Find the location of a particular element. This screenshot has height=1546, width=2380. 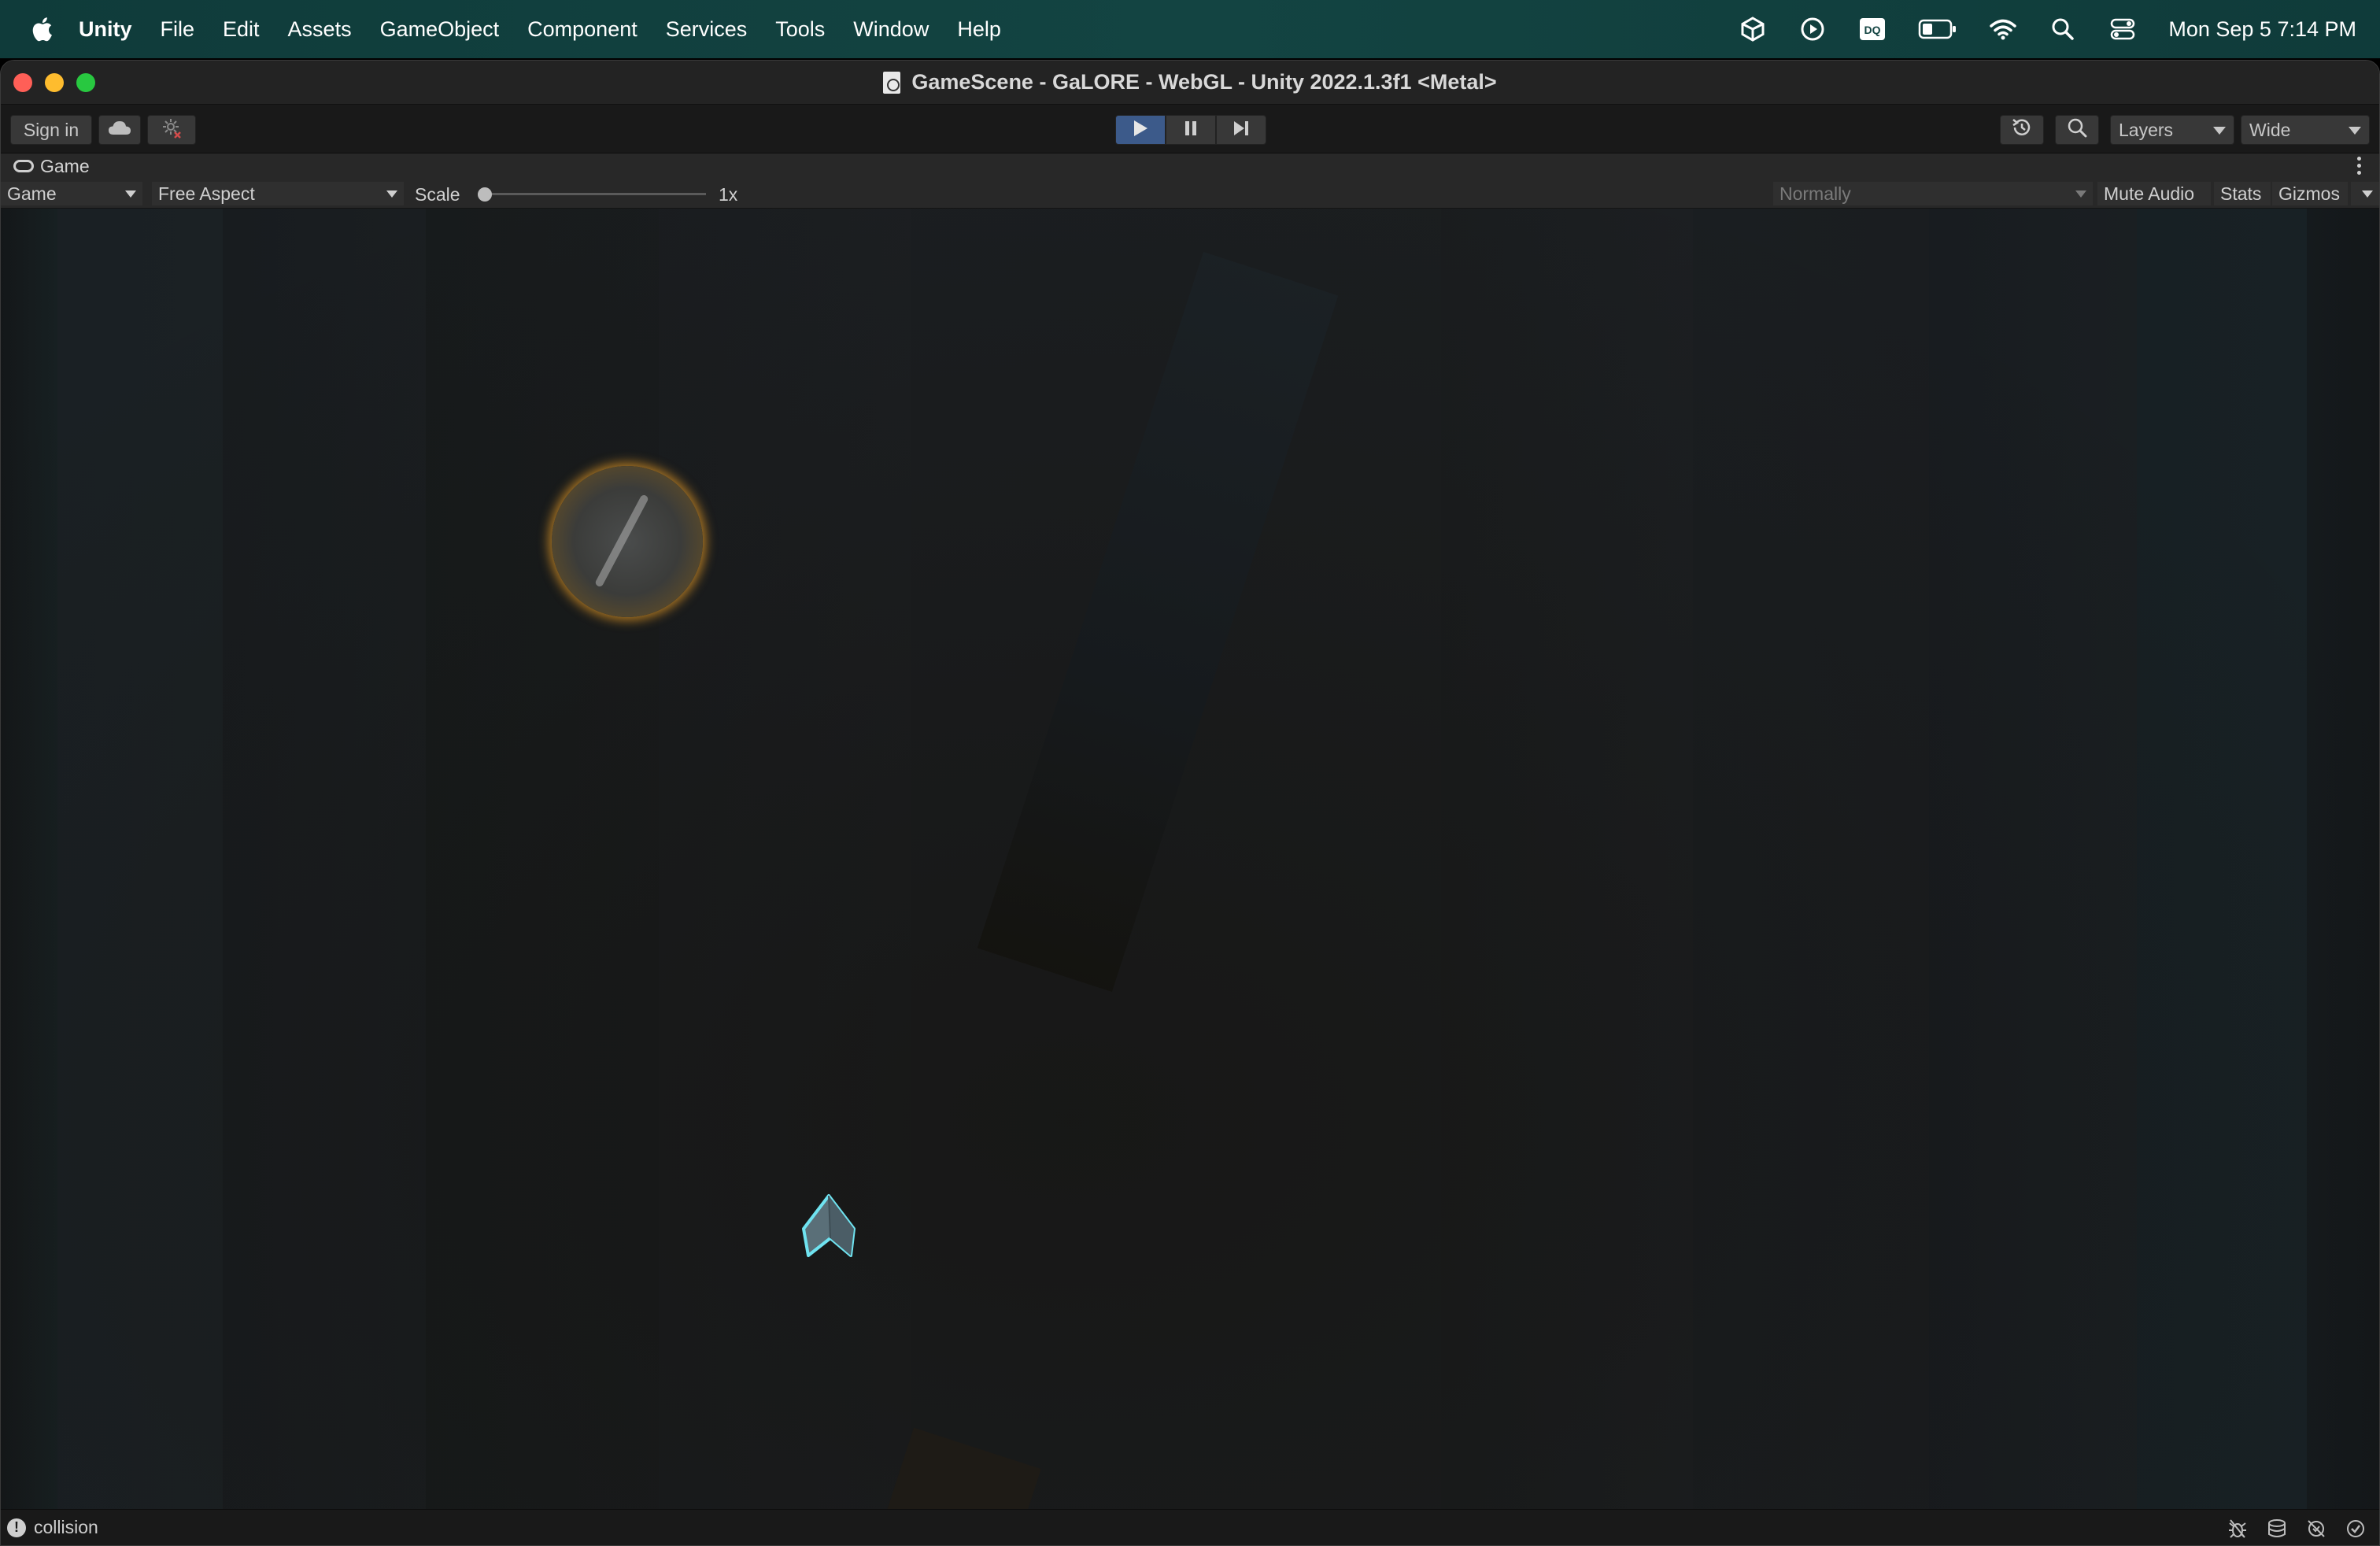

player-ship is located at coordinates (829, 1225).